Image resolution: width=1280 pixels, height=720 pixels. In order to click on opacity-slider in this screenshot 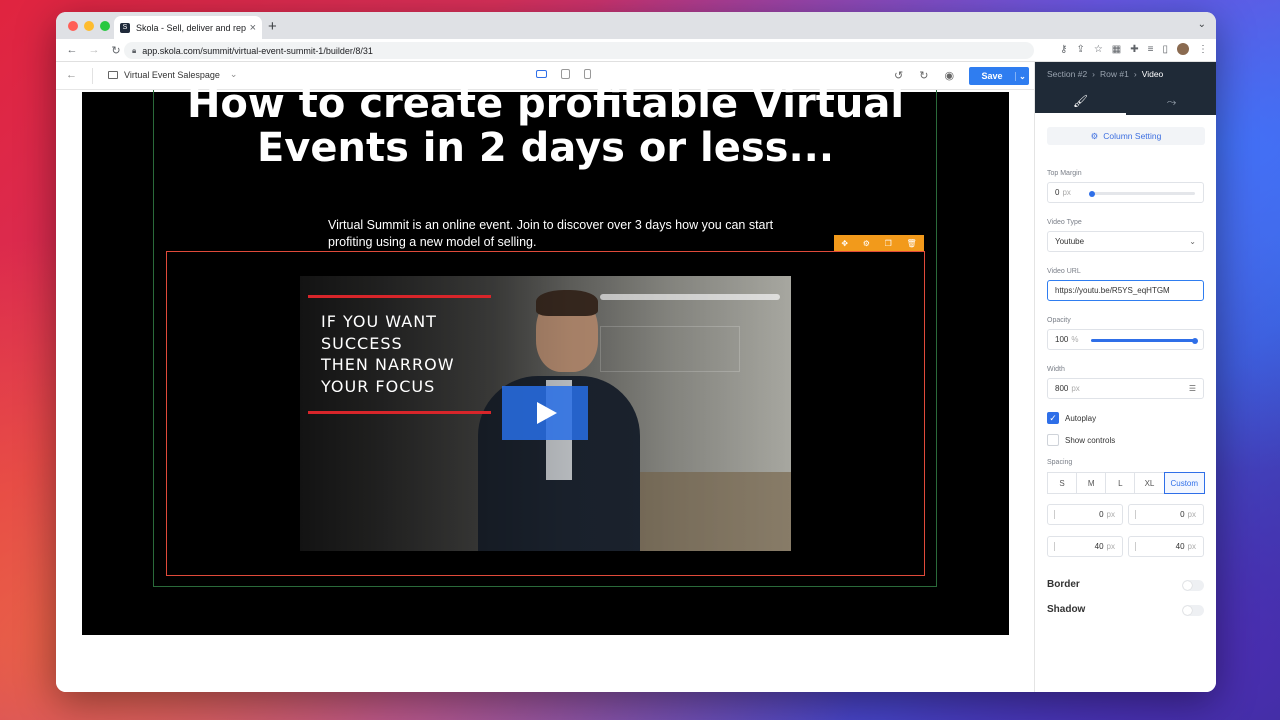, I will do `click(1143, 340)`.